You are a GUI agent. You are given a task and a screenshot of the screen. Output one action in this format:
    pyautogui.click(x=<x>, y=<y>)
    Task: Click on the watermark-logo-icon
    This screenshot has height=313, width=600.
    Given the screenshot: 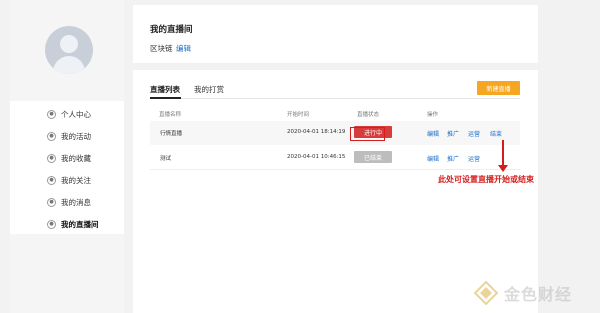 What is the action you would take?
    pyautogui.click(x=486, y=293)
    